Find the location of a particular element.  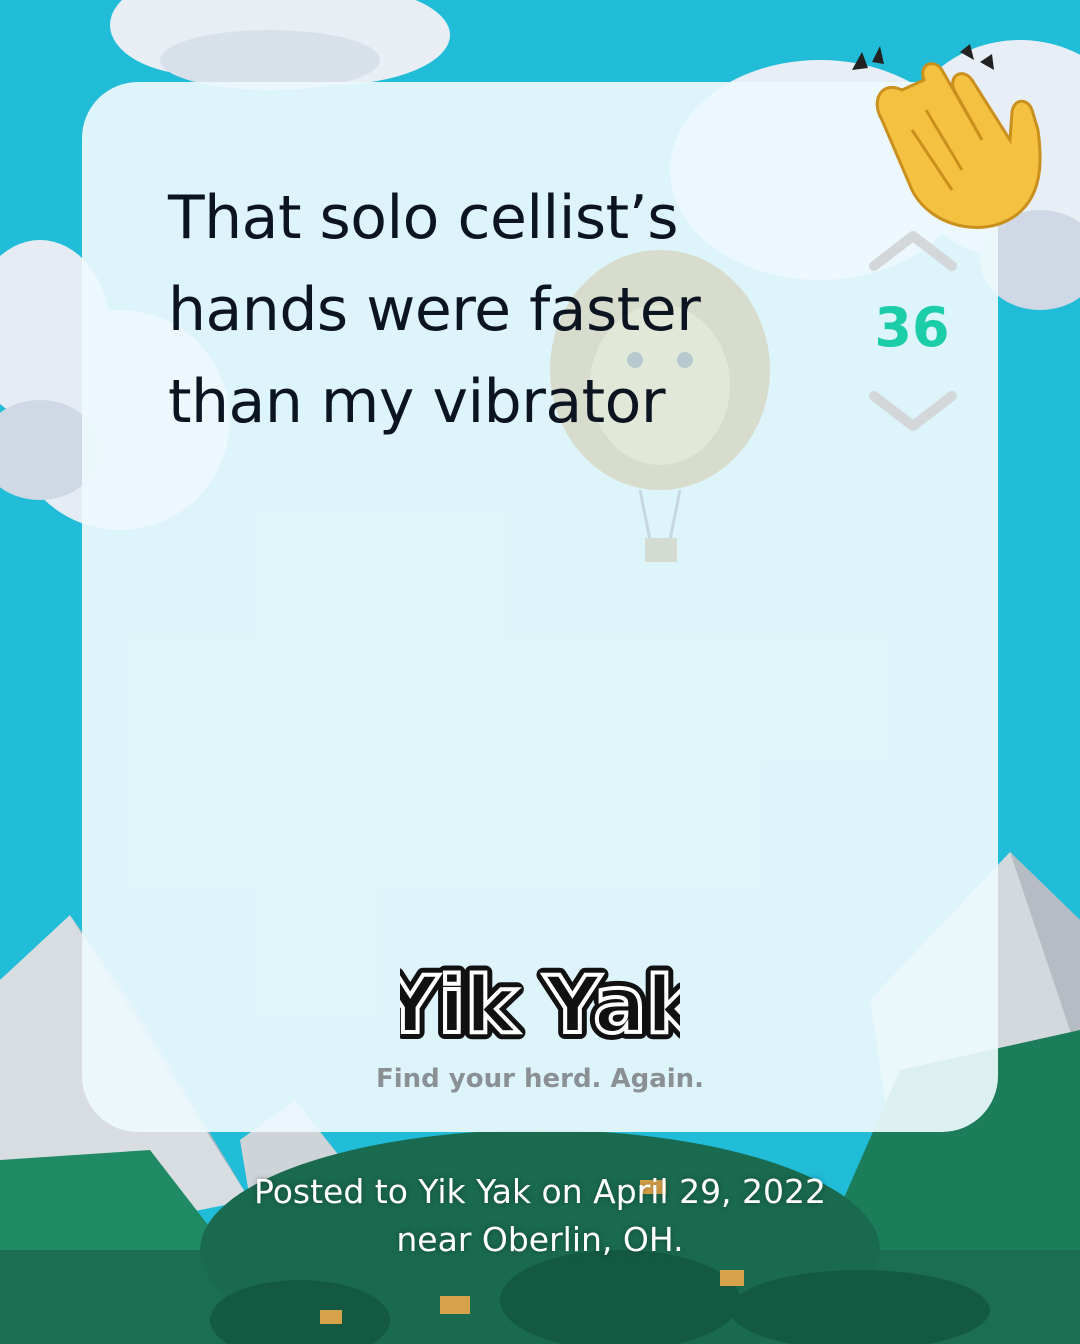

vote-count: 36 is located at coordinates (912, 327).